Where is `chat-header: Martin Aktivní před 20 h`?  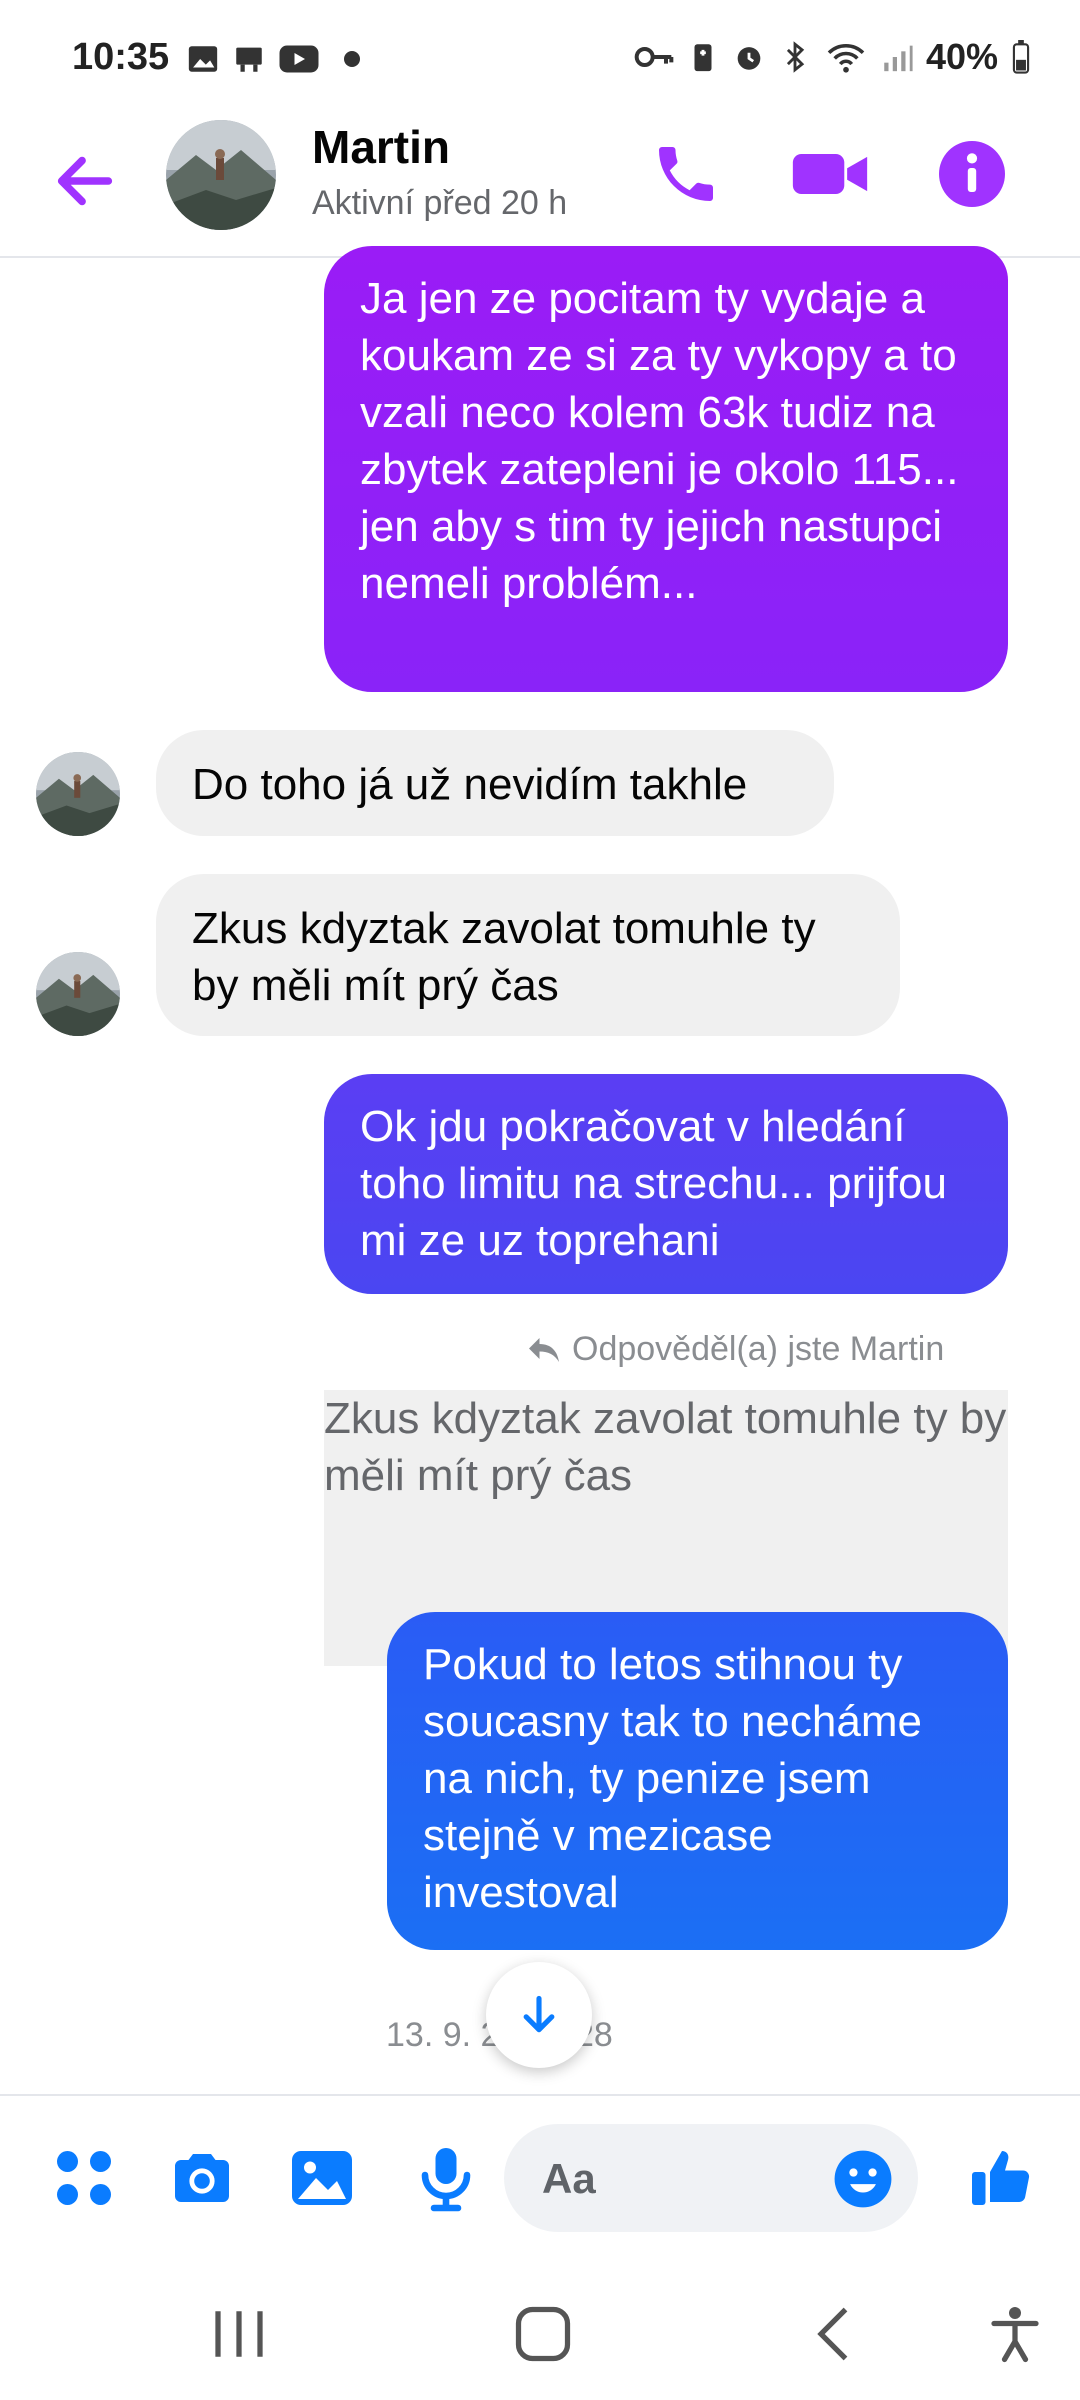 chat-header: Martin Aktivní před 20 h is located at coordinates (540, 189).